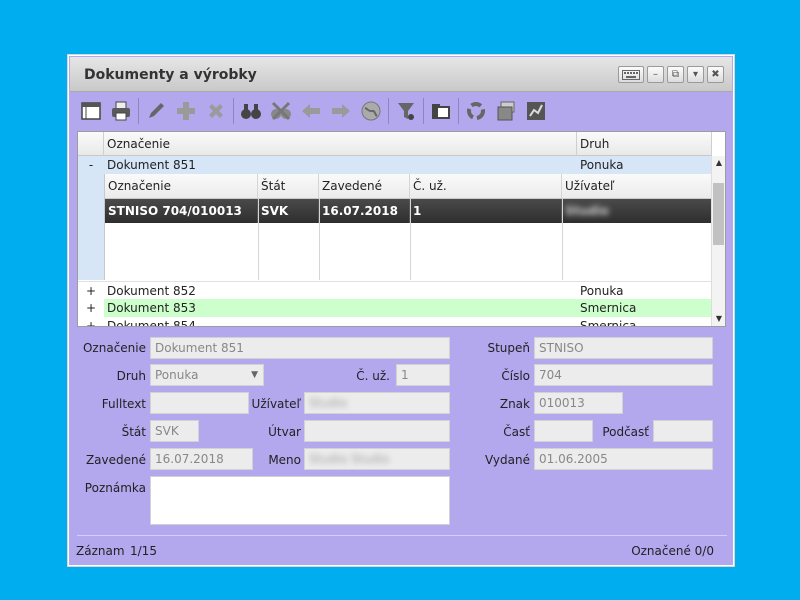 Image resolution: width=800 pixels, height=600 pixels. Describe the element at coordinates (377, 403) in the screenshot. I see `uzivatel-field: Studio` at that location.